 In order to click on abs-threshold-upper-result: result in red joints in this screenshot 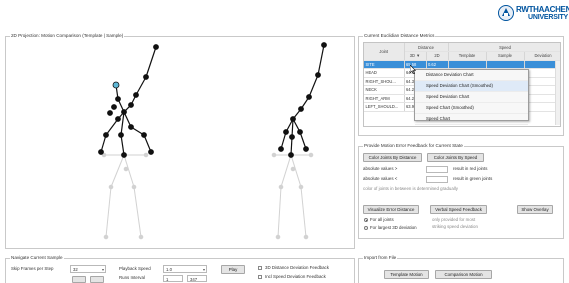, I will do `click(470, 168)`.